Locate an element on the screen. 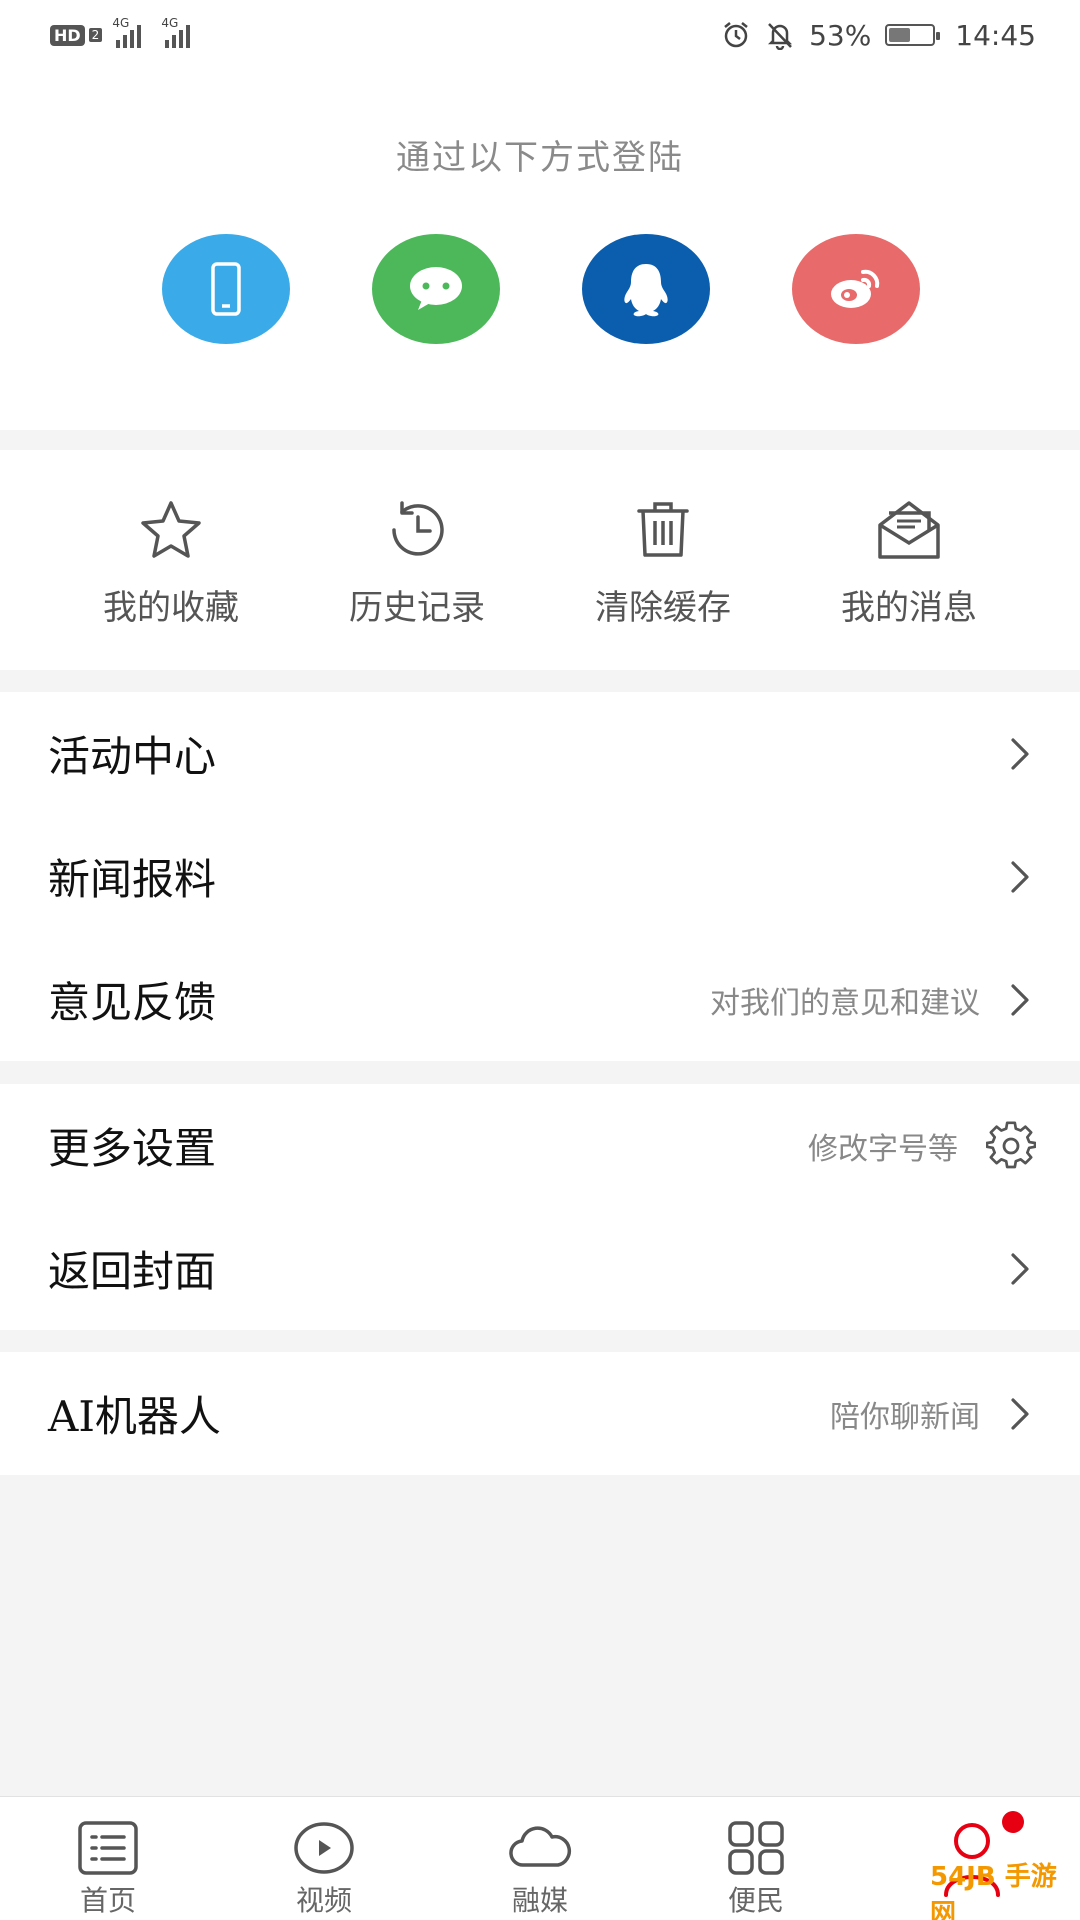 This screenshot has height=1920, width=1080. sim-number: 2 is located at coordinates (95, 35).